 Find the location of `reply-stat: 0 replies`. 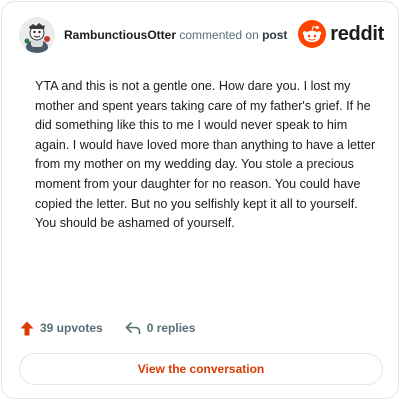

reply-stat: 0 replies is located at coordinates (160, 328).